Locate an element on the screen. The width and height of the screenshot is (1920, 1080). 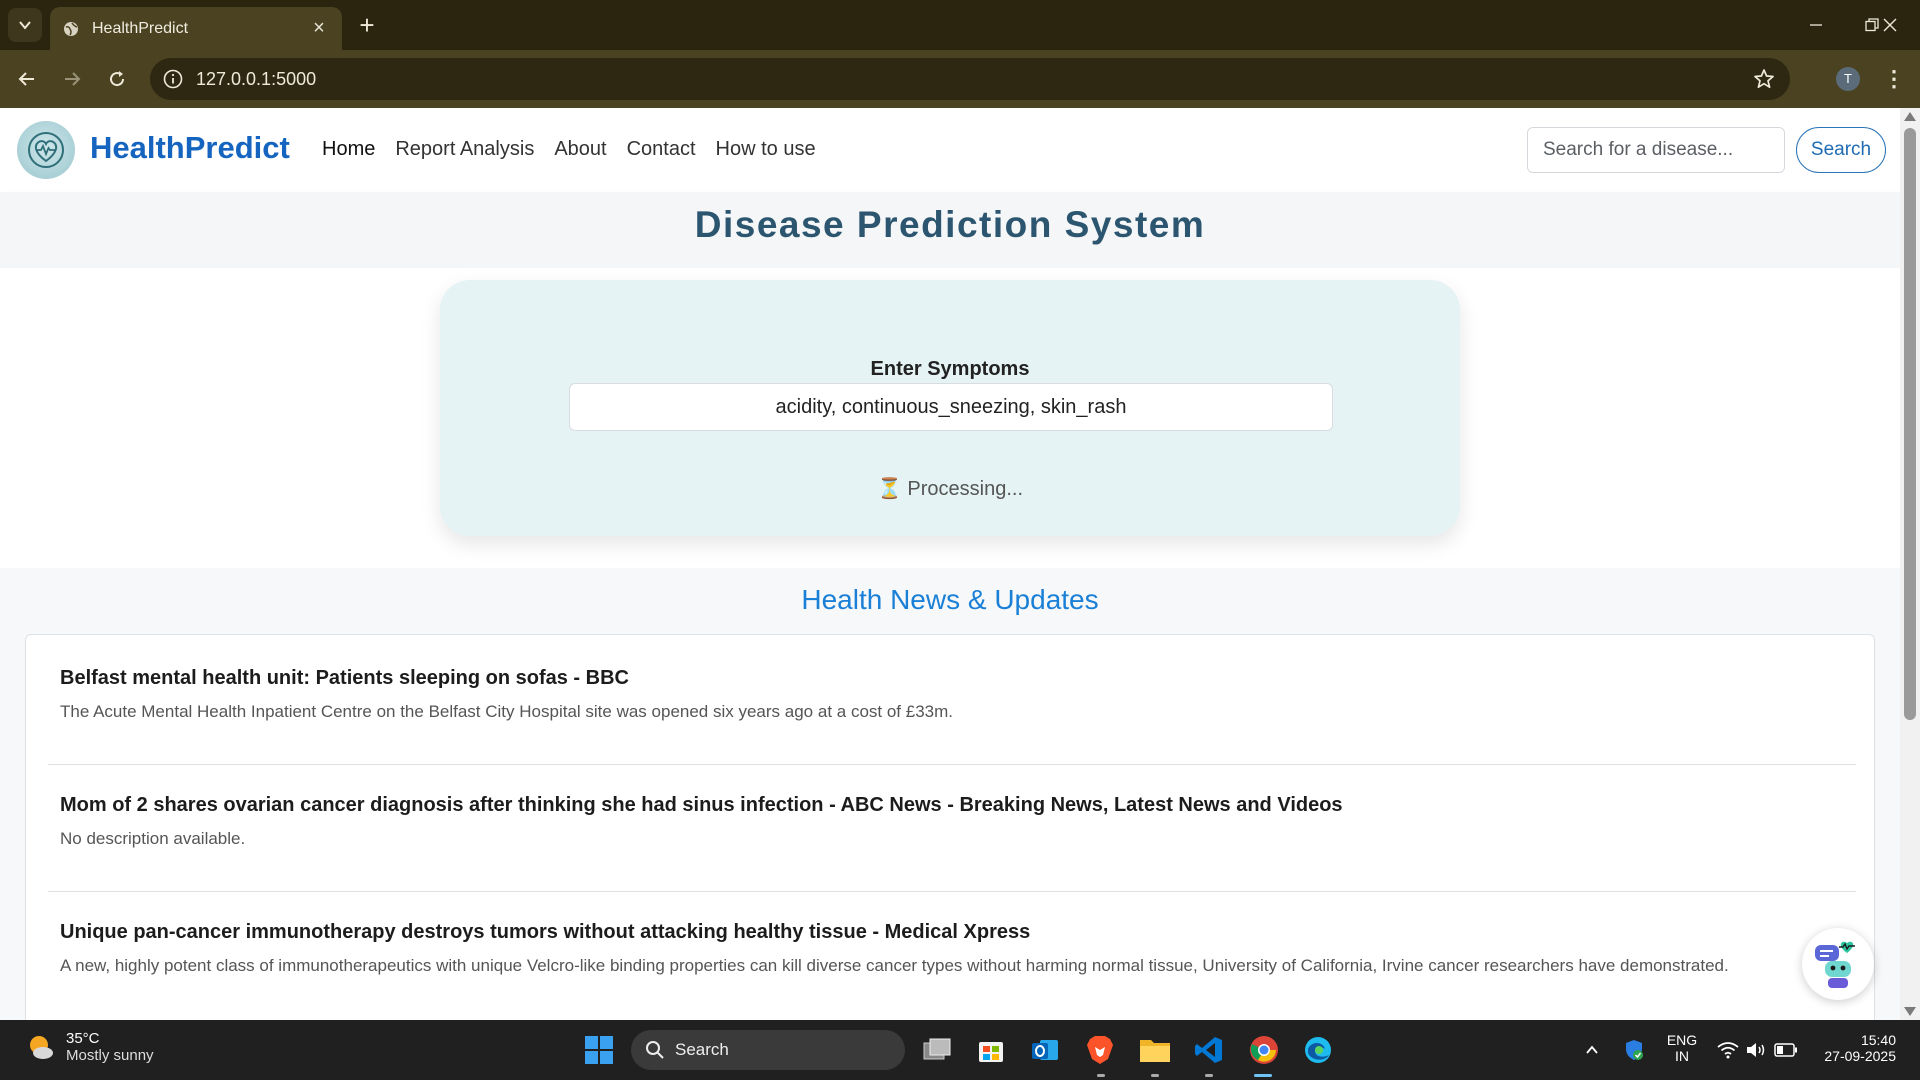
clock: 15:40 27-09-2025 is located at coordinates (1858, 1048).